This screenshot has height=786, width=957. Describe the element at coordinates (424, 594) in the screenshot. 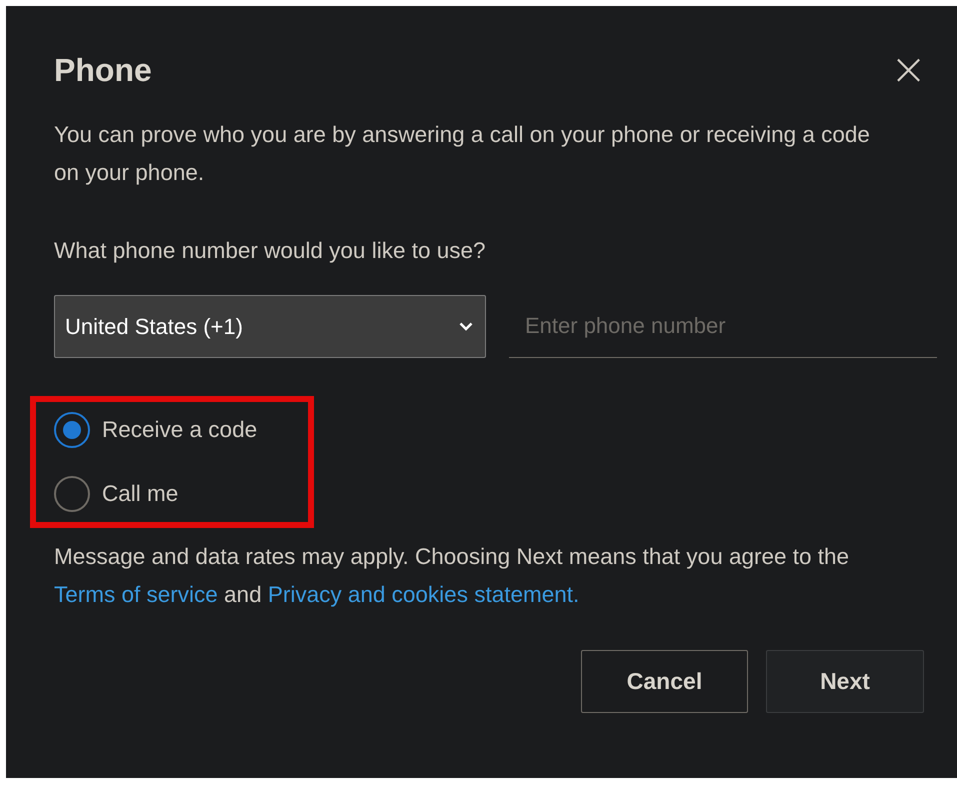

I see `link: Privacy and cookies statement.` at that location.